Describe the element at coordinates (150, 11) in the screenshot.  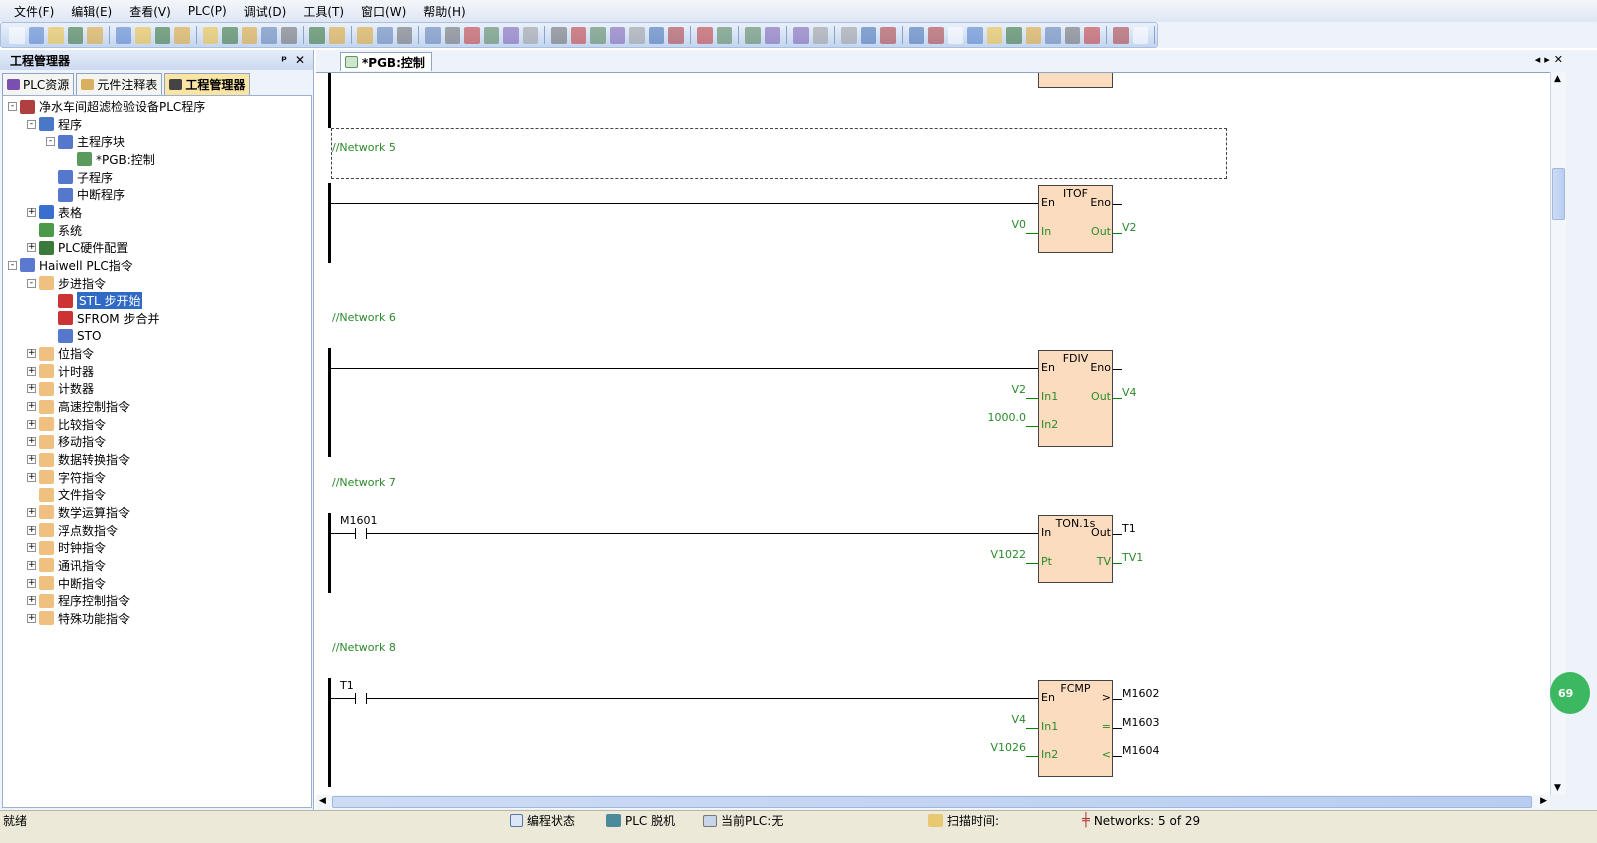
I see `menu-view: 查看(V)` at that location.